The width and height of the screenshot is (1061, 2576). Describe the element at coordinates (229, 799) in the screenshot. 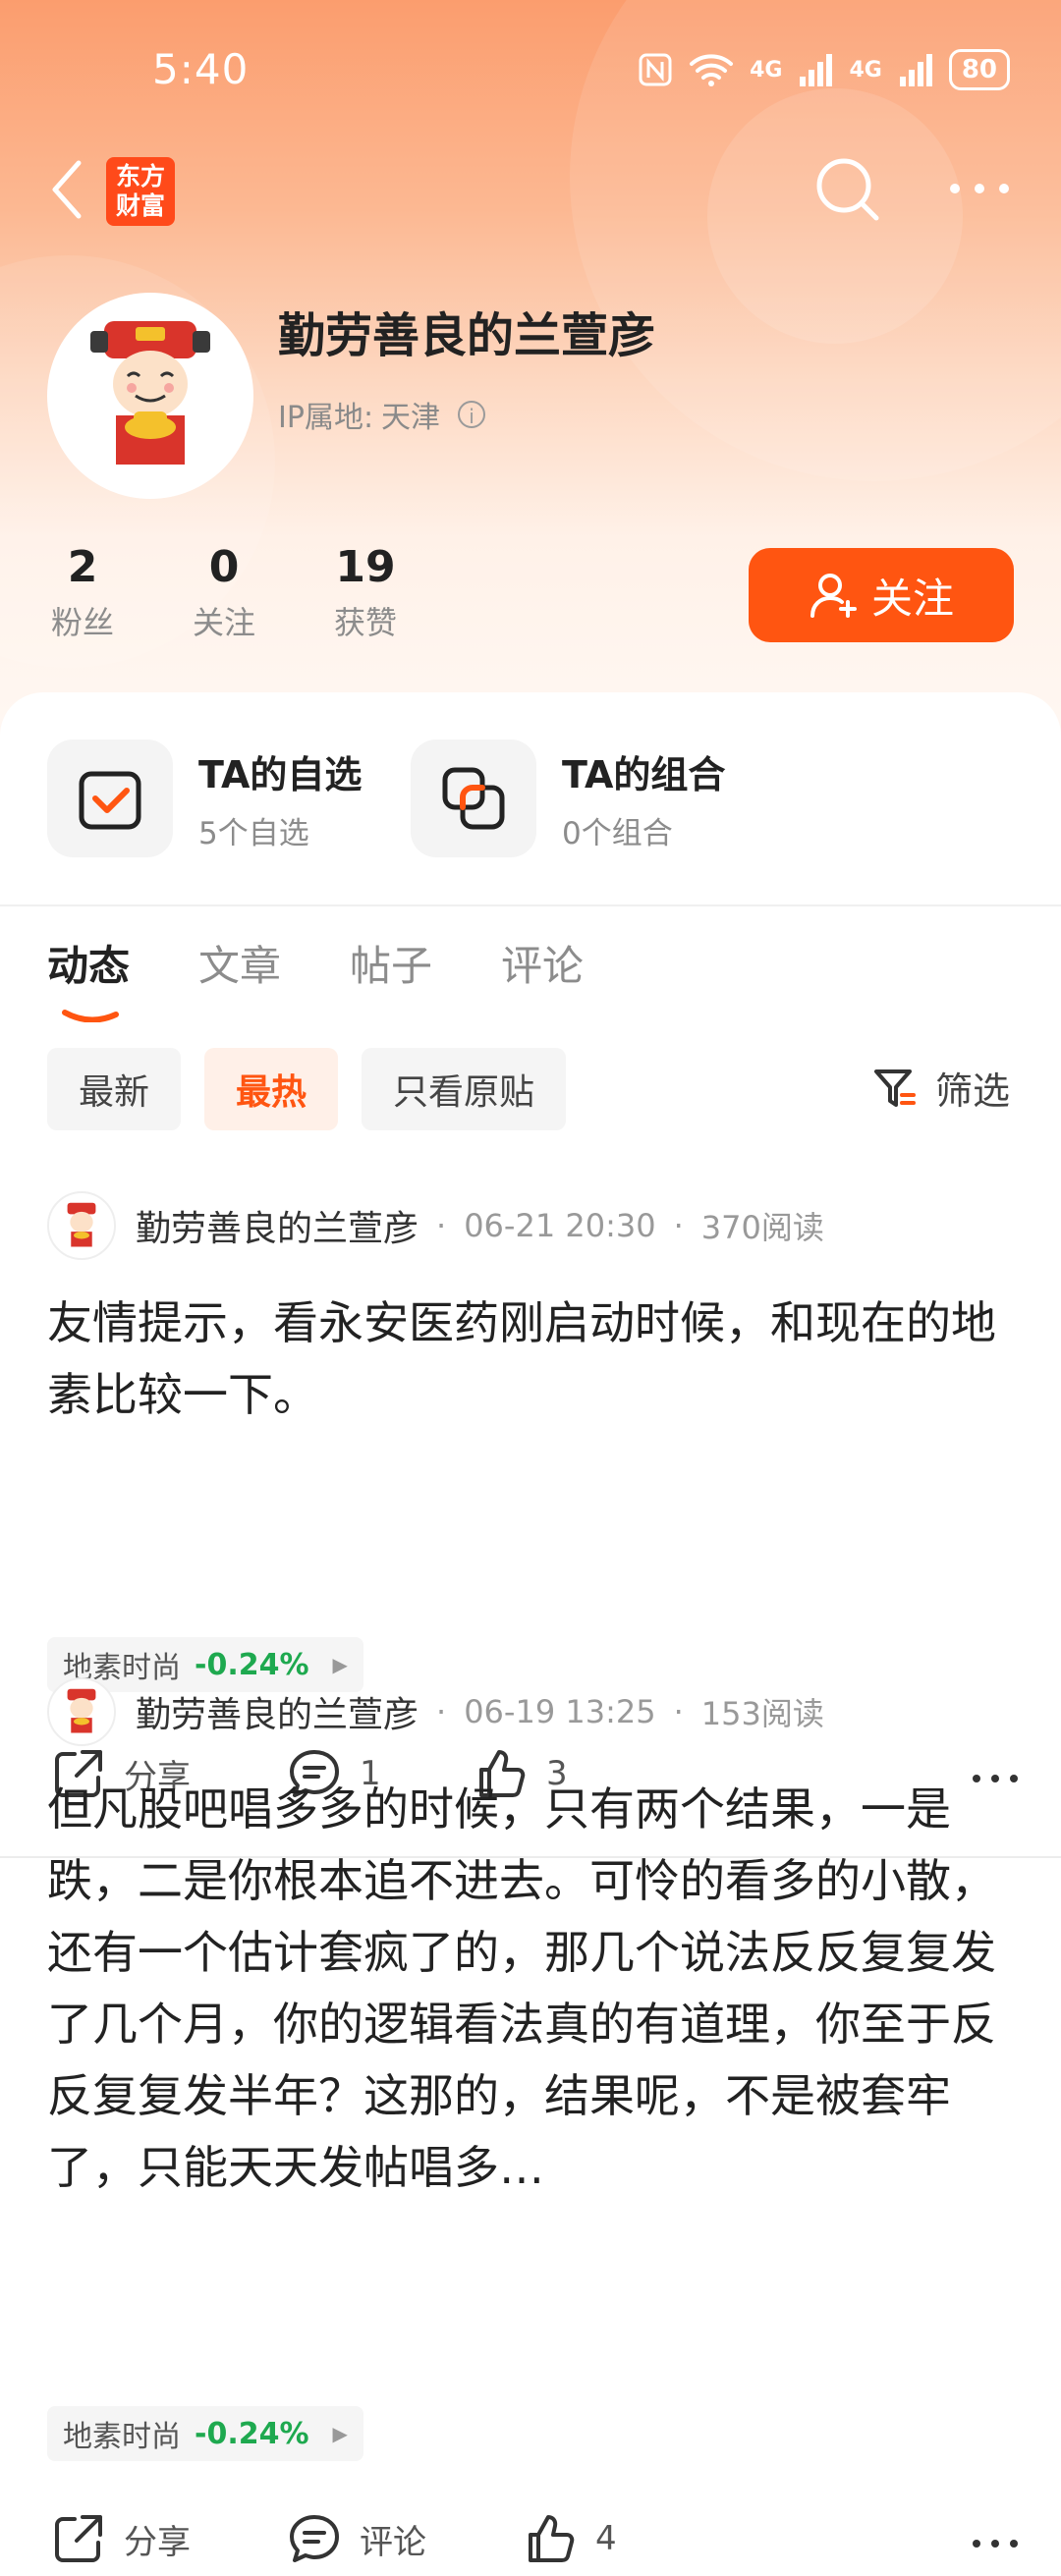

I see `entry-watchlist: TA的自选 5个自选` at that location.